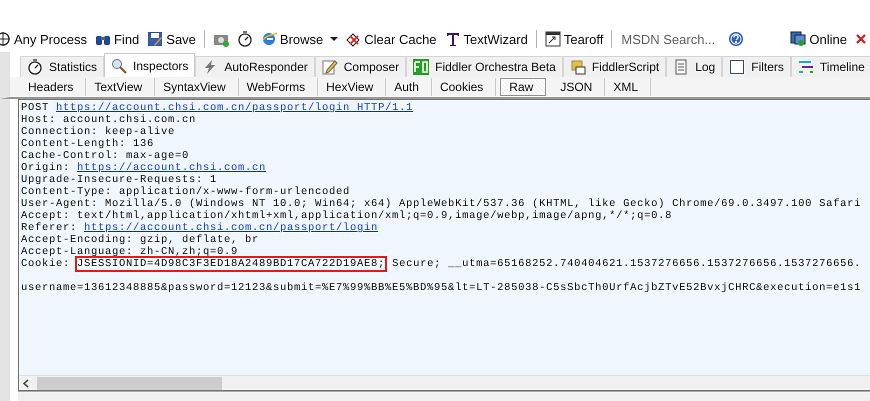  What do you see at coordinates (391, 39) in the screenshot?
I see `toolbar-button: Clear Cache` at bounding box center [391, 39].